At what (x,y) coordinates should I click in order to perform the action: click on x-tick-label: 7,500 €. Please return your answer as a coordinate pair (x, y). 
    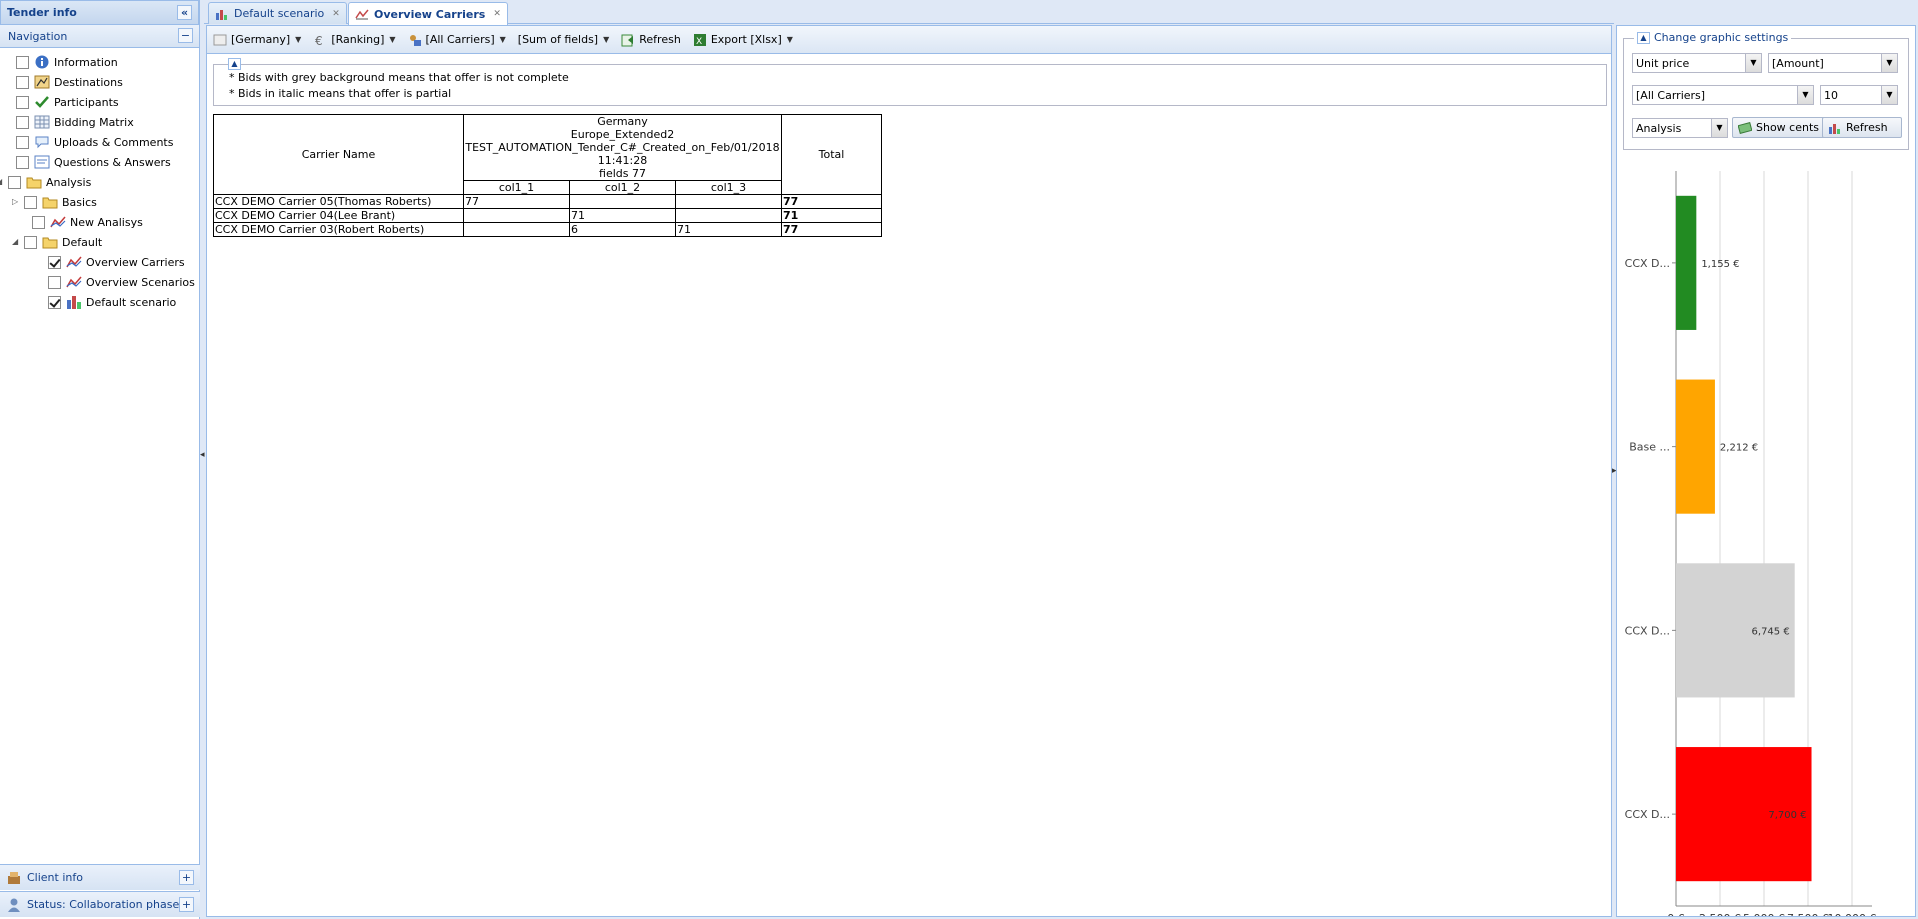
    Looking at the image, I should click on (1808, 914).